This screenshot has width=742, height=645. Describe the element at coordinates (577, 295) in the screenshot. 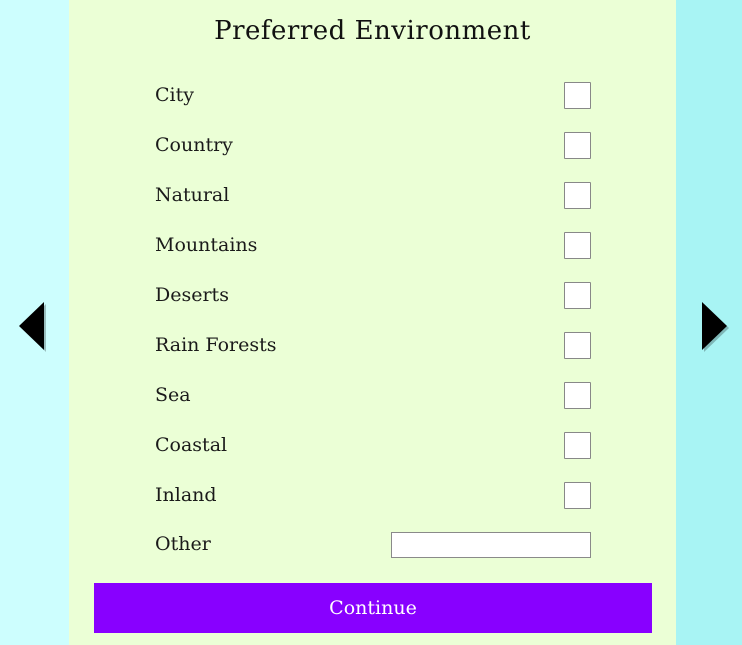

I see `checkbox-deserts` at that location.